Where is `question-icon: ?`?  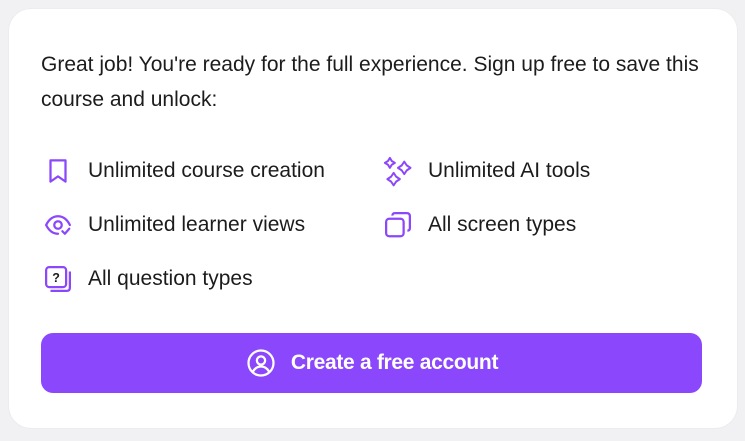
question-icon: ? is located at coordinates (58, 279).